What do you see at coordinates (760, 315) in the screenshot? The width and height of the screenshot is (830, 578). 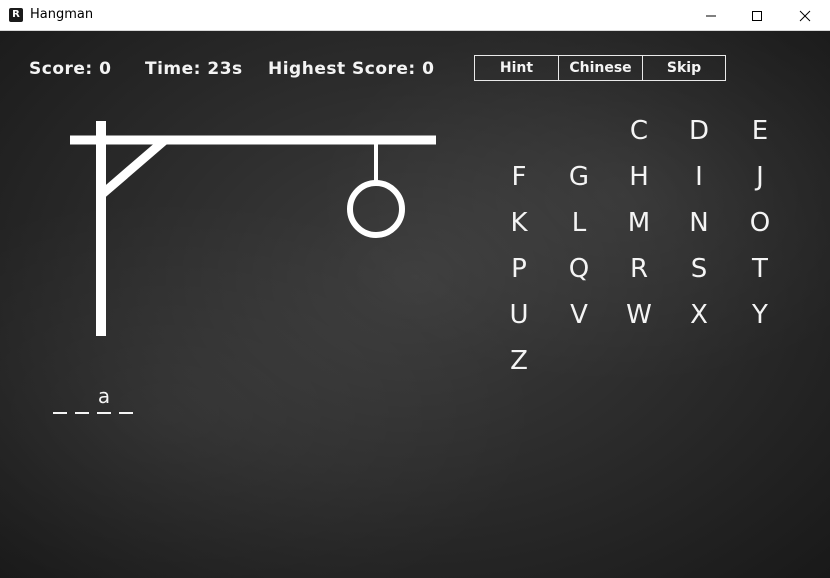 I see `letter-button-y: Y` at bounding box center [760, 315].